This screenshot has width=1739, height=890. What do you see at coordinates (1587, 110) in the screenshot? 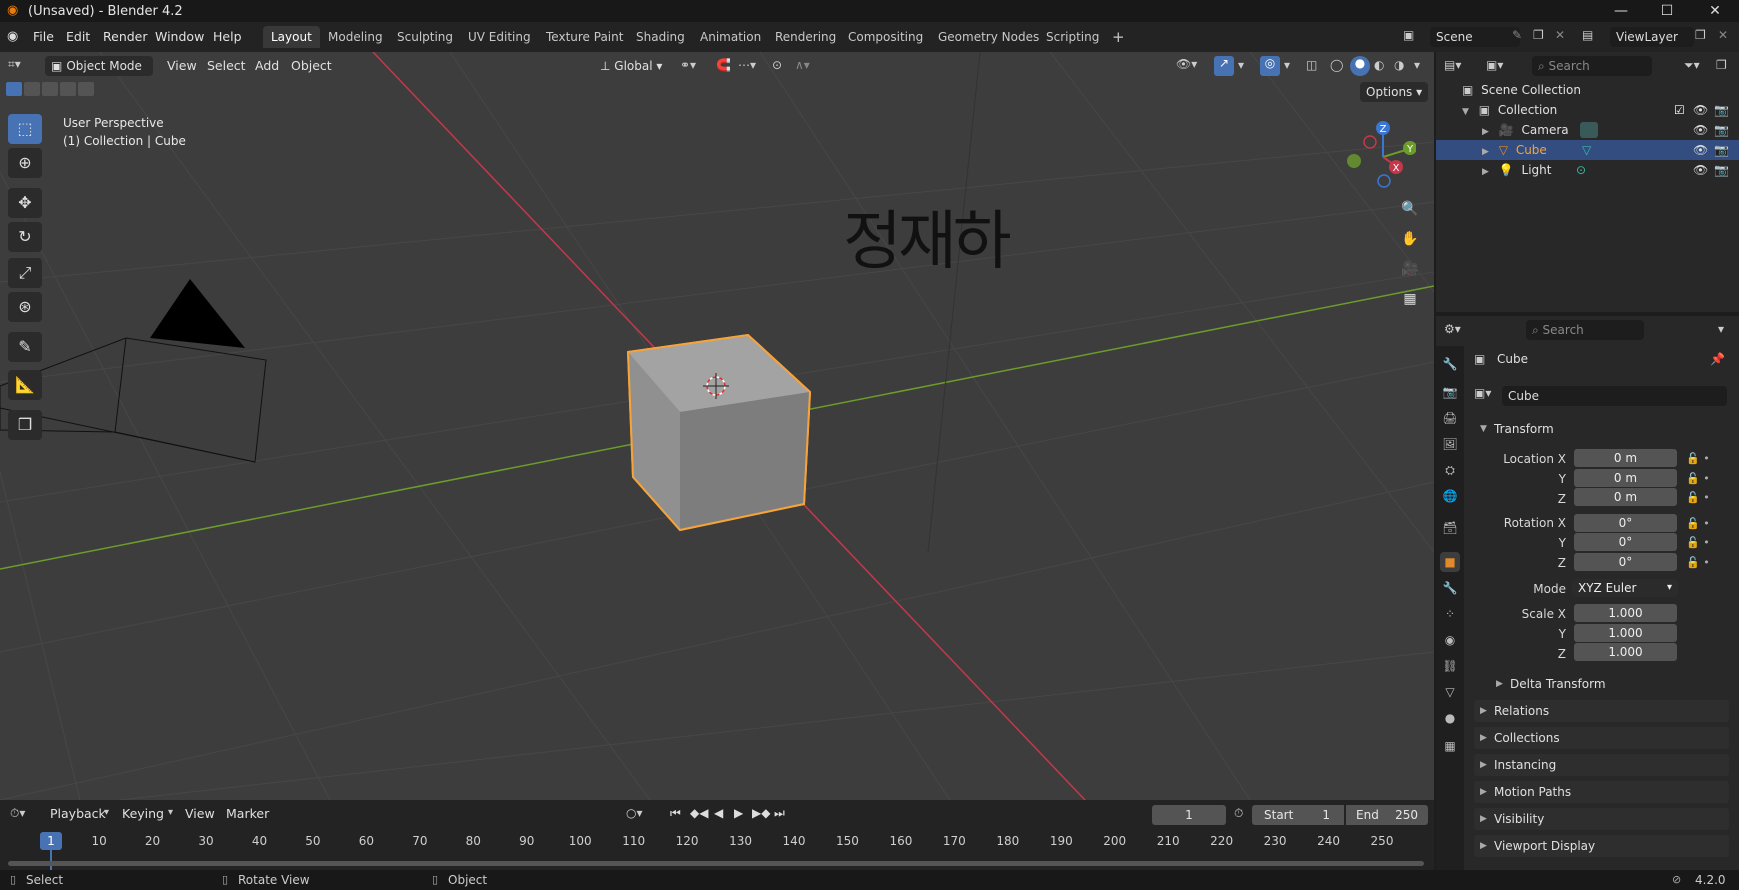
I see `outliner-collection: ▼ ▣ Collection ☑ 👁 📷` at bounding box center [1587, 110].